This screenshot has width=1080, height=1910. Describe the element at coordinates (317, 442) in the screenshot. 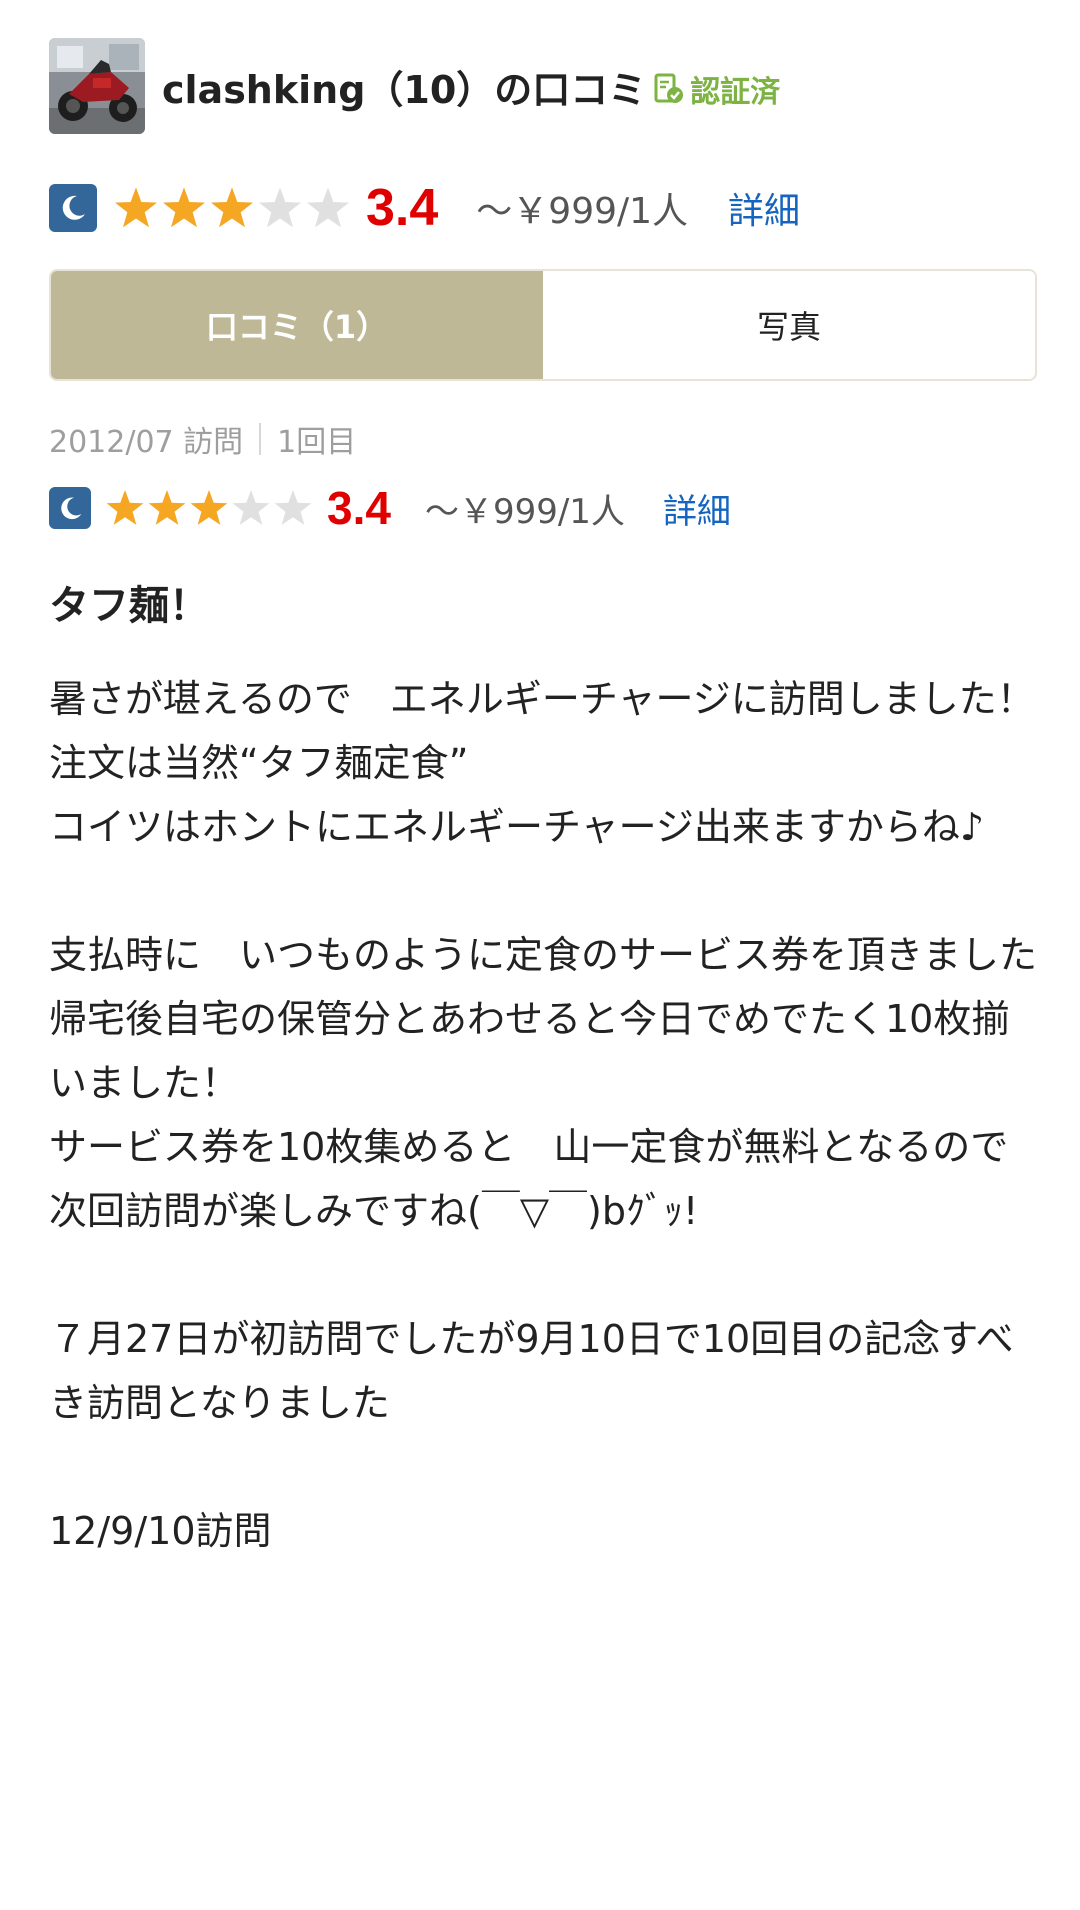

I see `visit-count: 1回目` at that location.